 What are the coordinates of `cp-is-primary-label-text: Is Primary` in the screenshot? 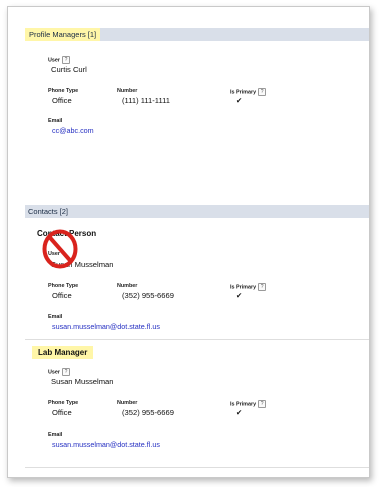 It's located at (243, 287).